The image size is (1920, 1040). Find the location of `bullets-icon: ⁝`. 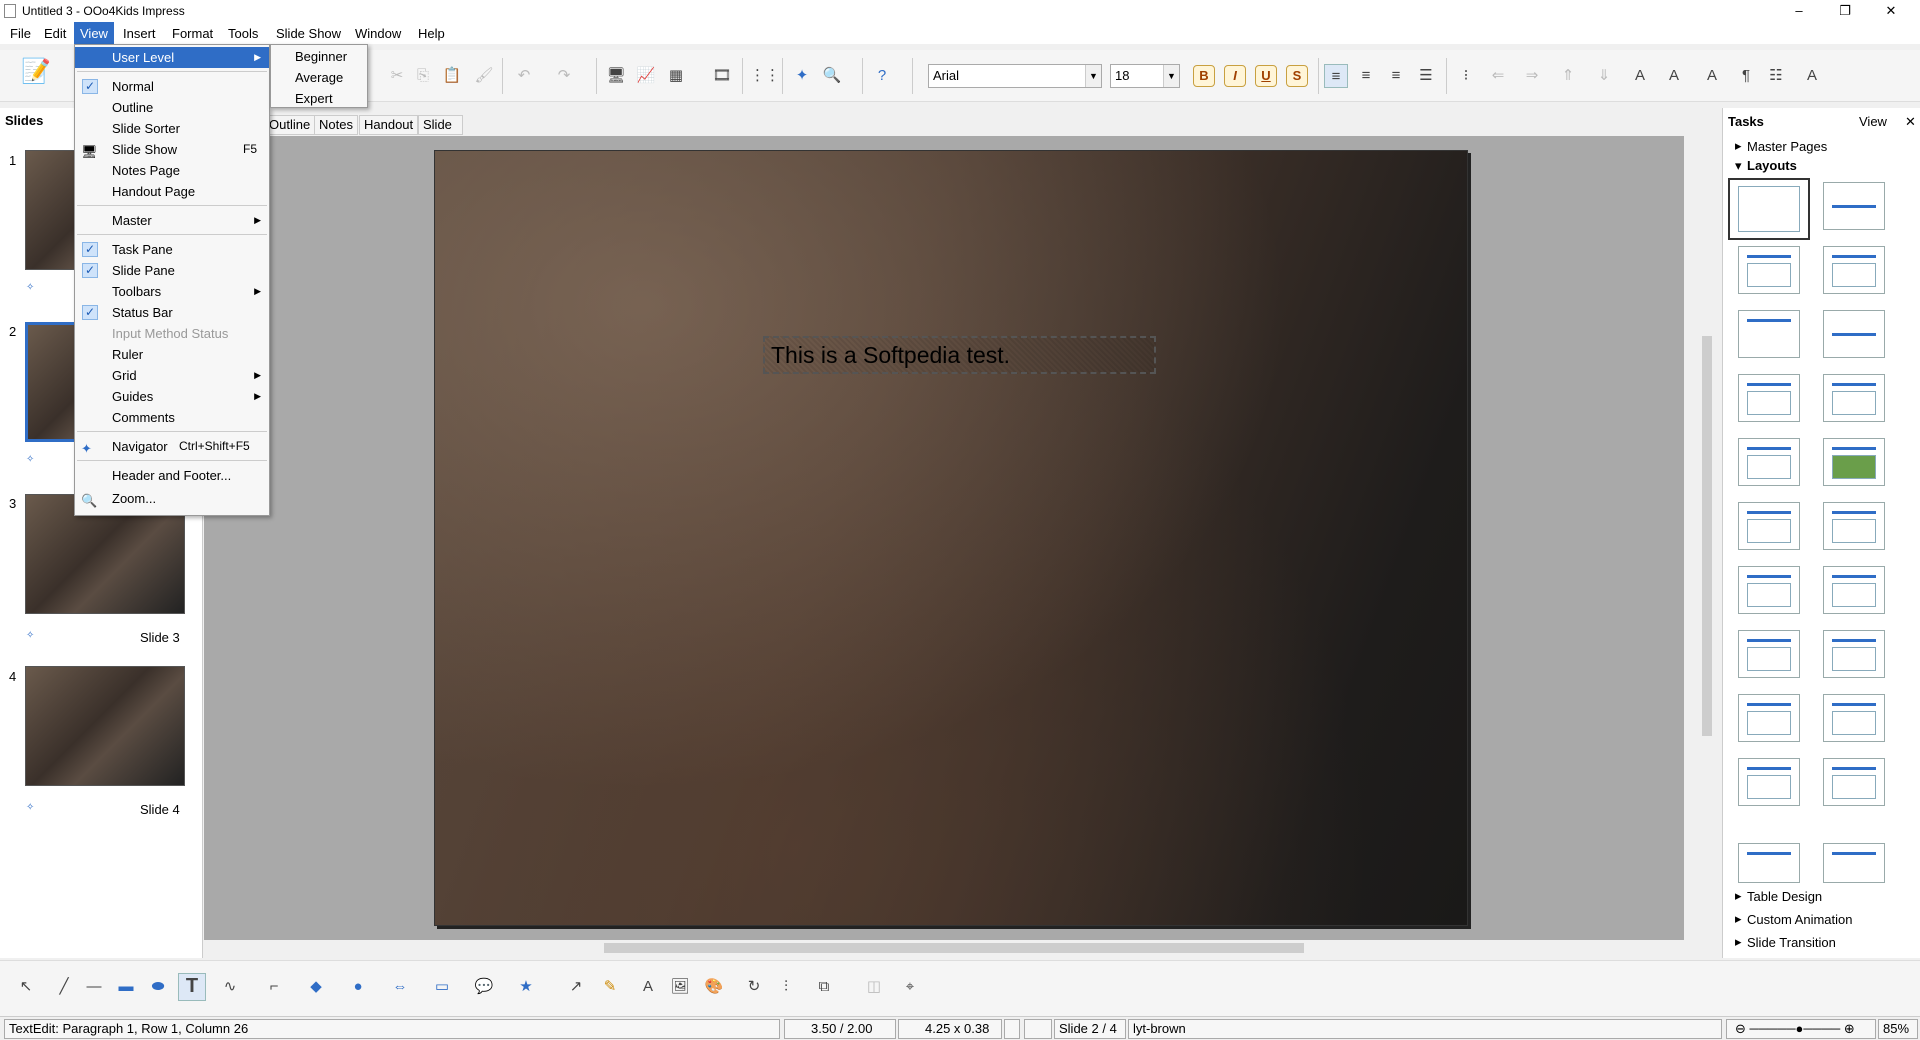

bullets-icon: ⁝ is located at coordinates (1466, 76).